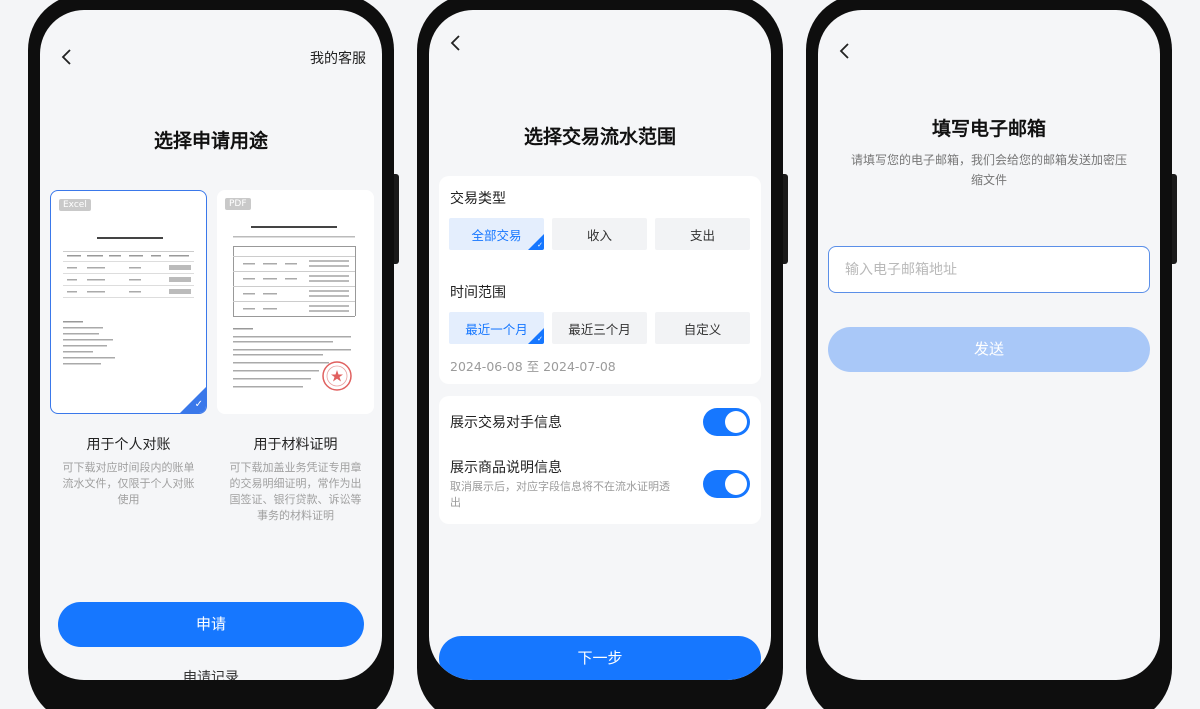 This screenshot has height=709, width=1200. I want to click on toggle-label-counterparty: 展示交易对手信息, so click(506, 423).